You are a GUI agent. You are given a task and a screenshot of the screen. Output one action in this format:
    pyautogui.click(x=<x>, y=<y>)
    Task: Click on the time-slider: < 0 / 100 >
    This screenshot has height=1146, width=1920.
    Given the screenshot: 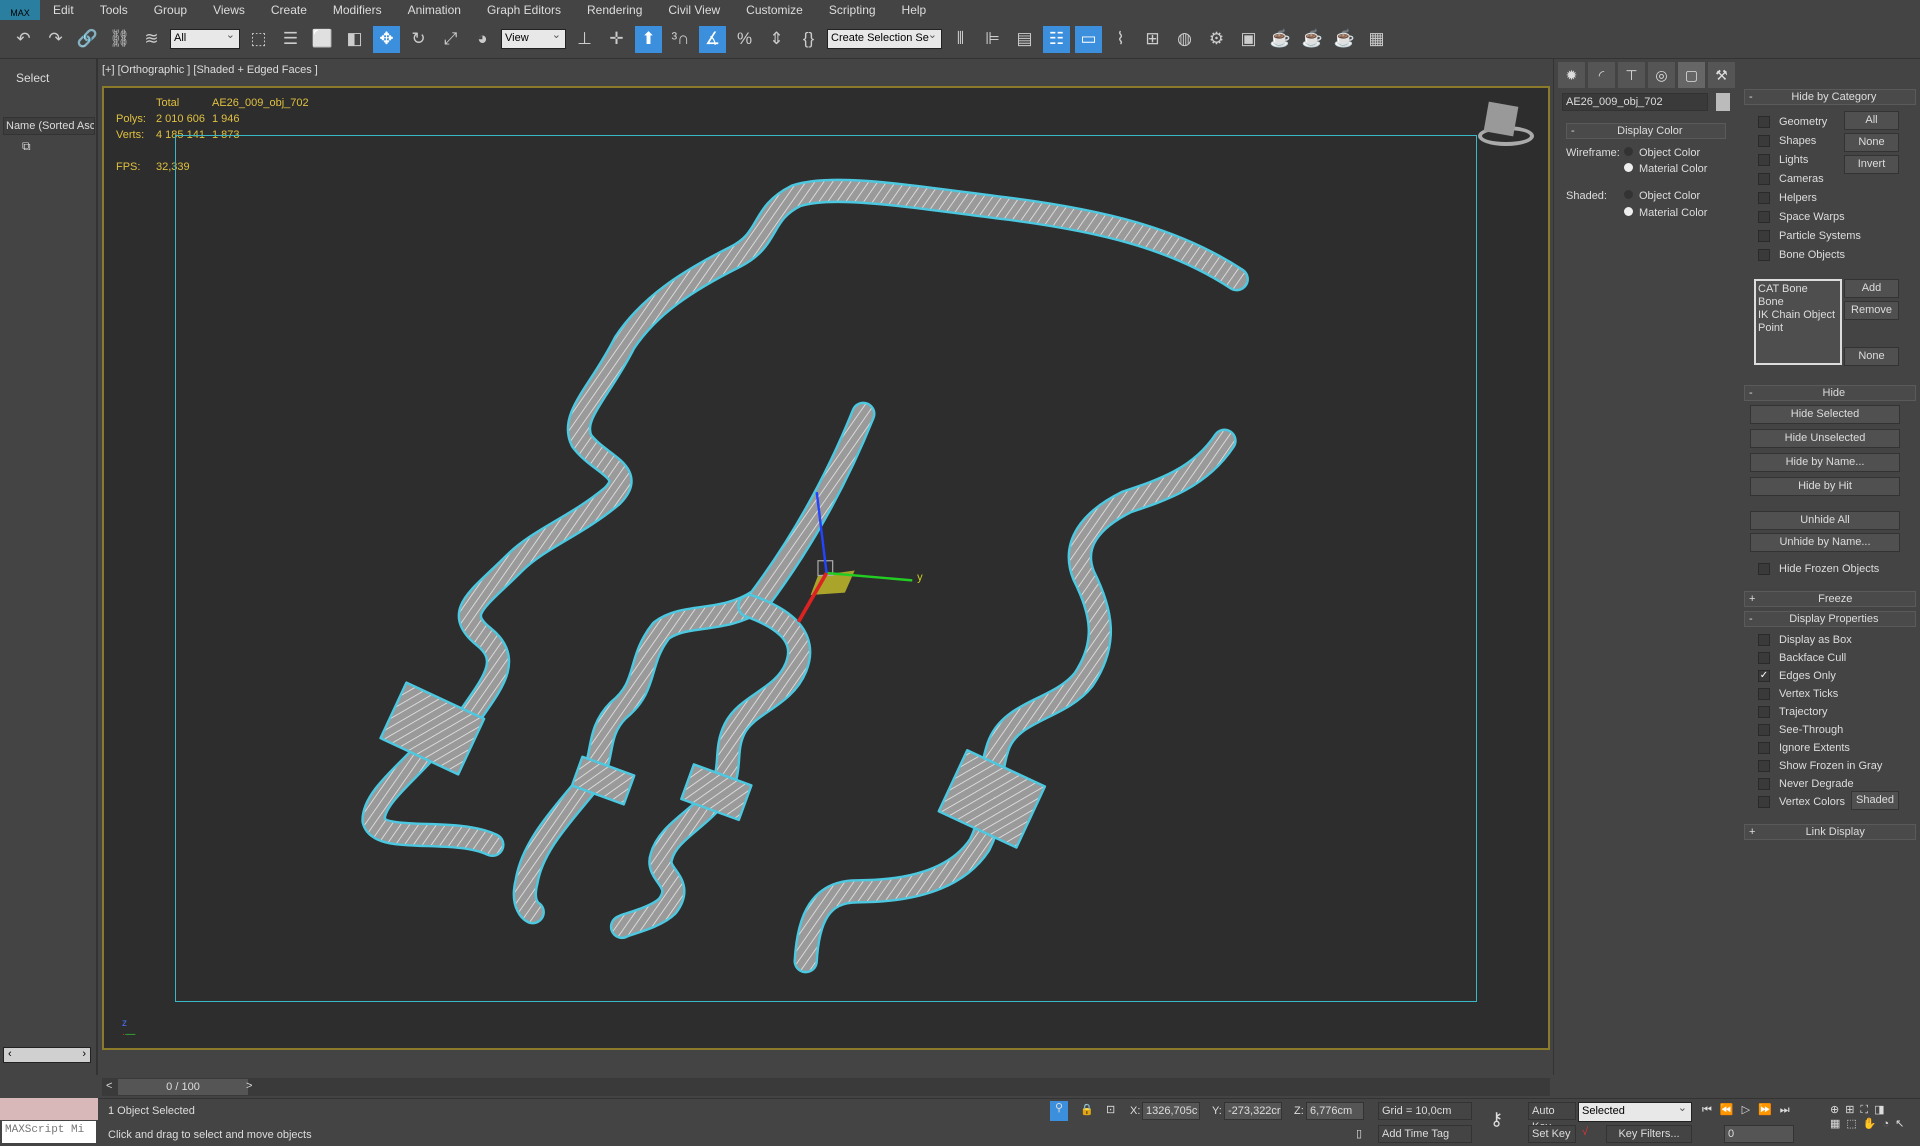 What is the action you would take?
    pyautogui.click(x=826, y=1087)
    